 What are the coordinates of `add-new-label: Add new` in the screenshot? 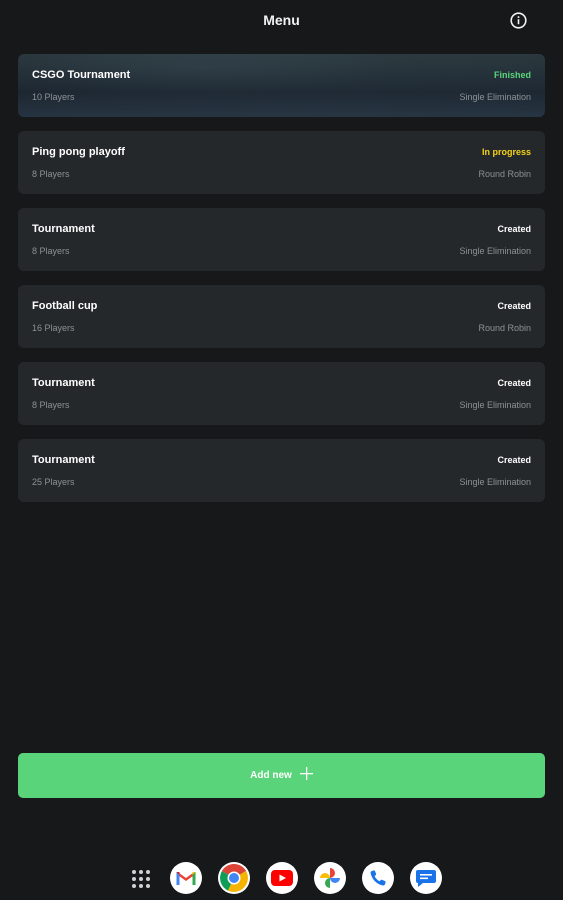 It's located at (271, 775).